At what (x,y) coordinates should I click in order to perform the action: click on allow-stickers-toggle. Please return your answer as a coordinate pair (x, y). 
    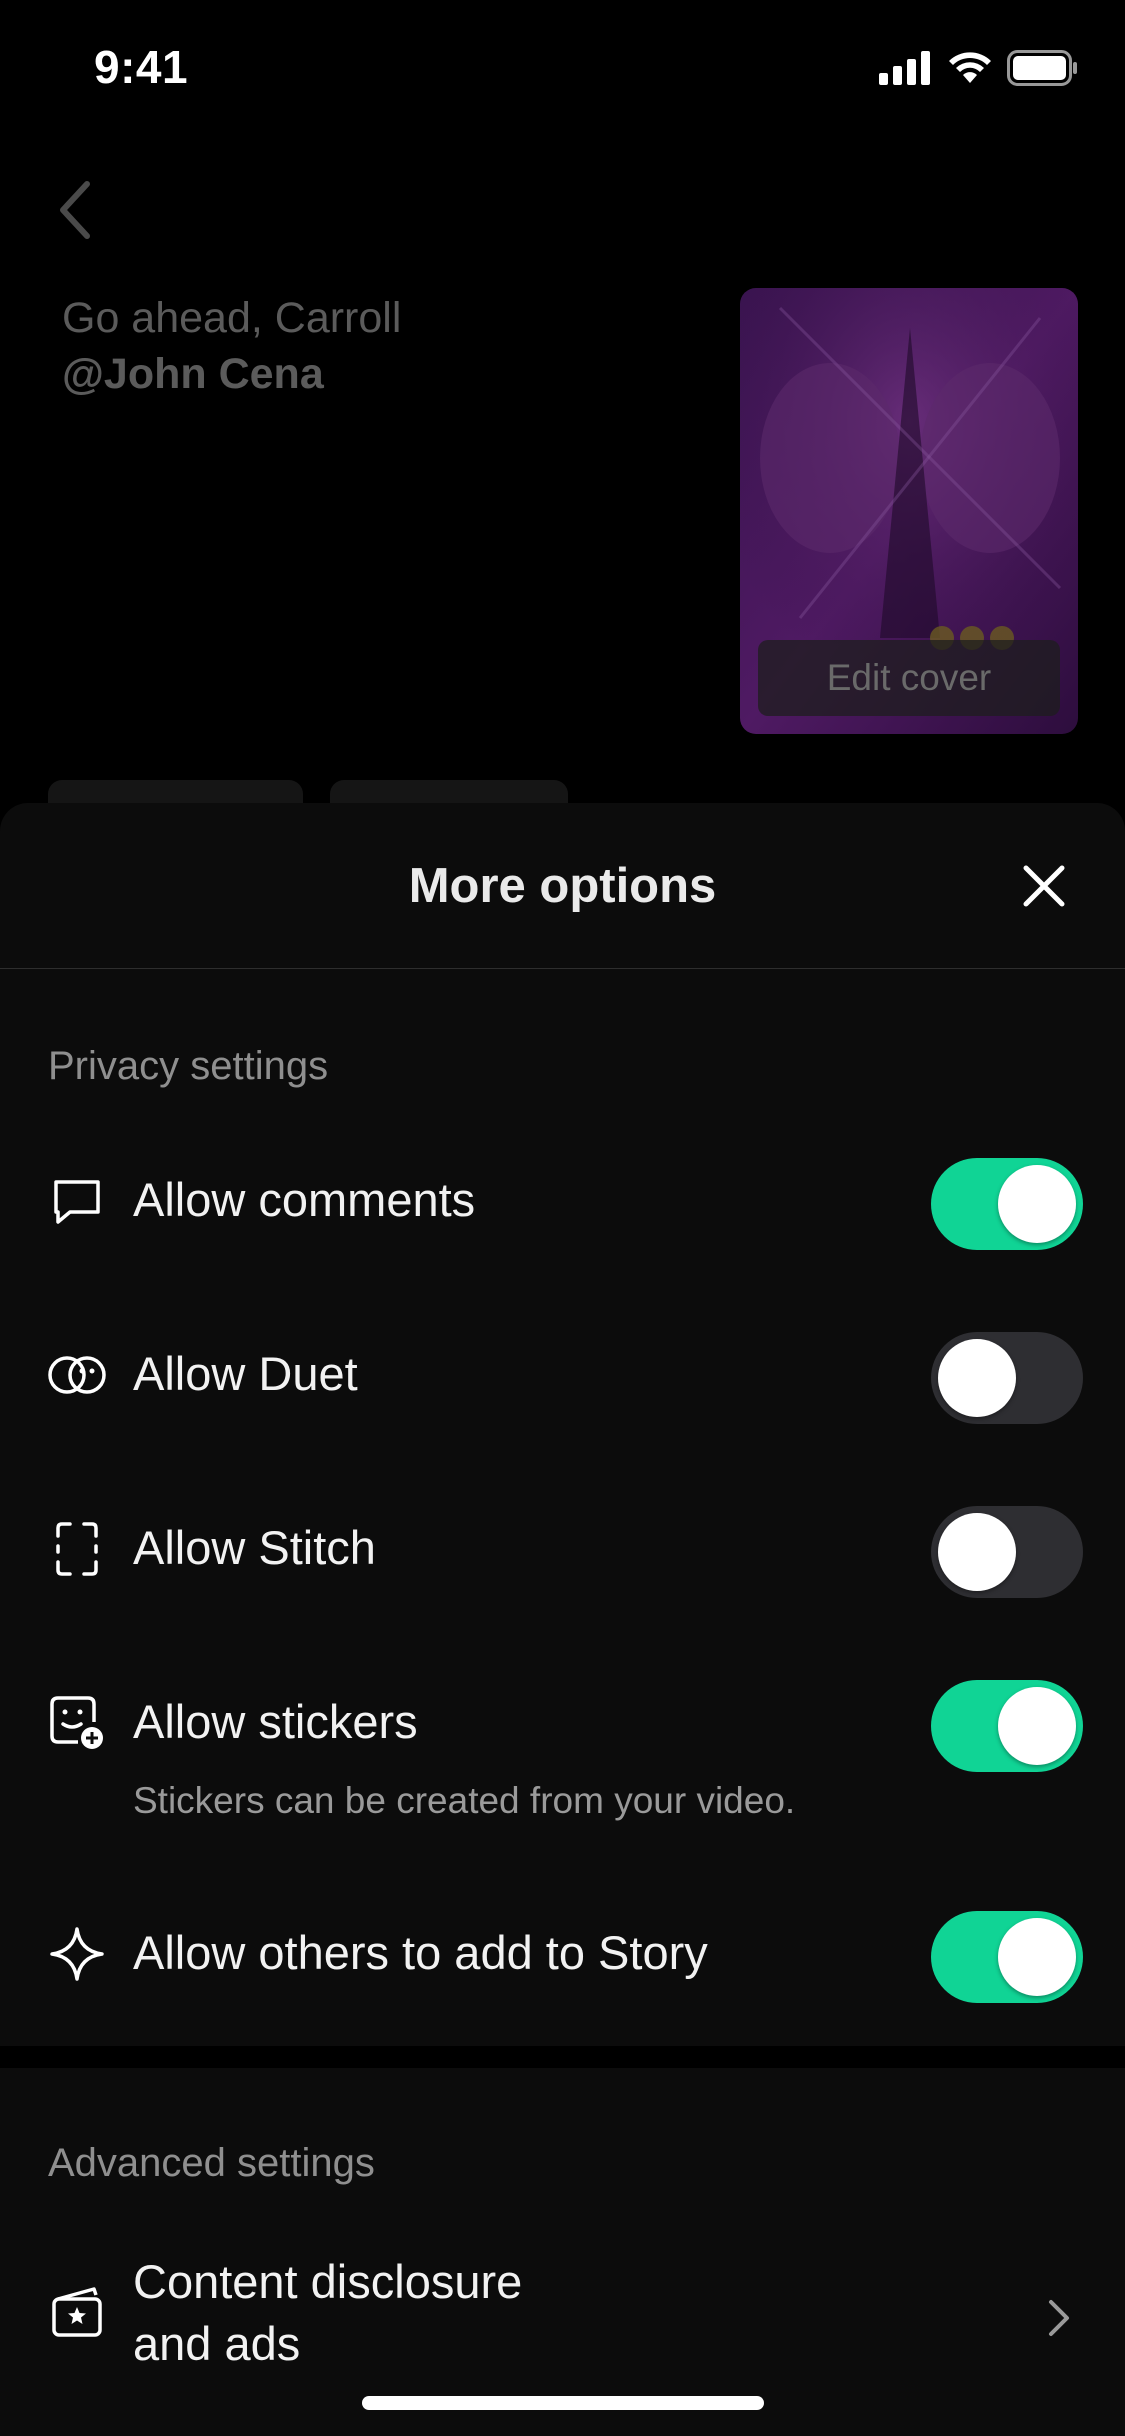
    Looking at the image, I should click on (1007, 1726).